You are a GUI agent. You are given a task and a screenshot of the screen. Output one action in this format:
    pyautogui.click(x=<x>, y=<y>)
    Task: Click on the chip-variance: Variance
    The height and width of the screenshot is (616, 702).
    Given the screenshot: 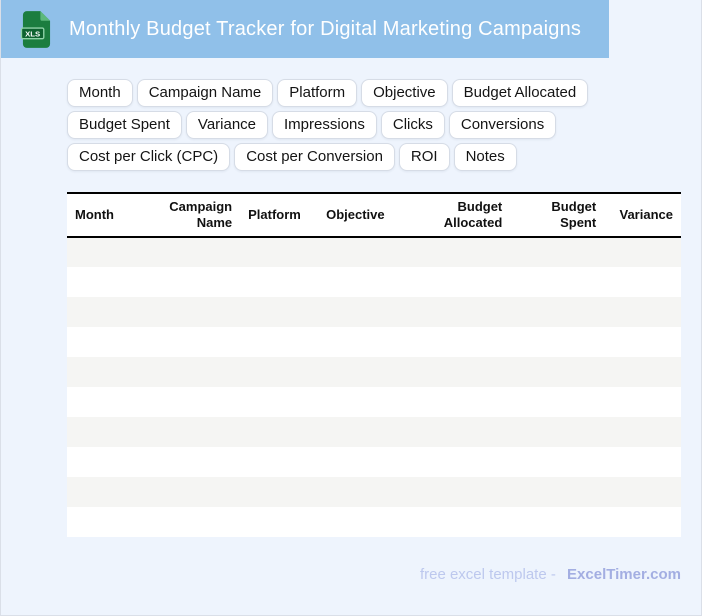 What is the action you would take?
    pyautogui.click(x=227, y=125)
    